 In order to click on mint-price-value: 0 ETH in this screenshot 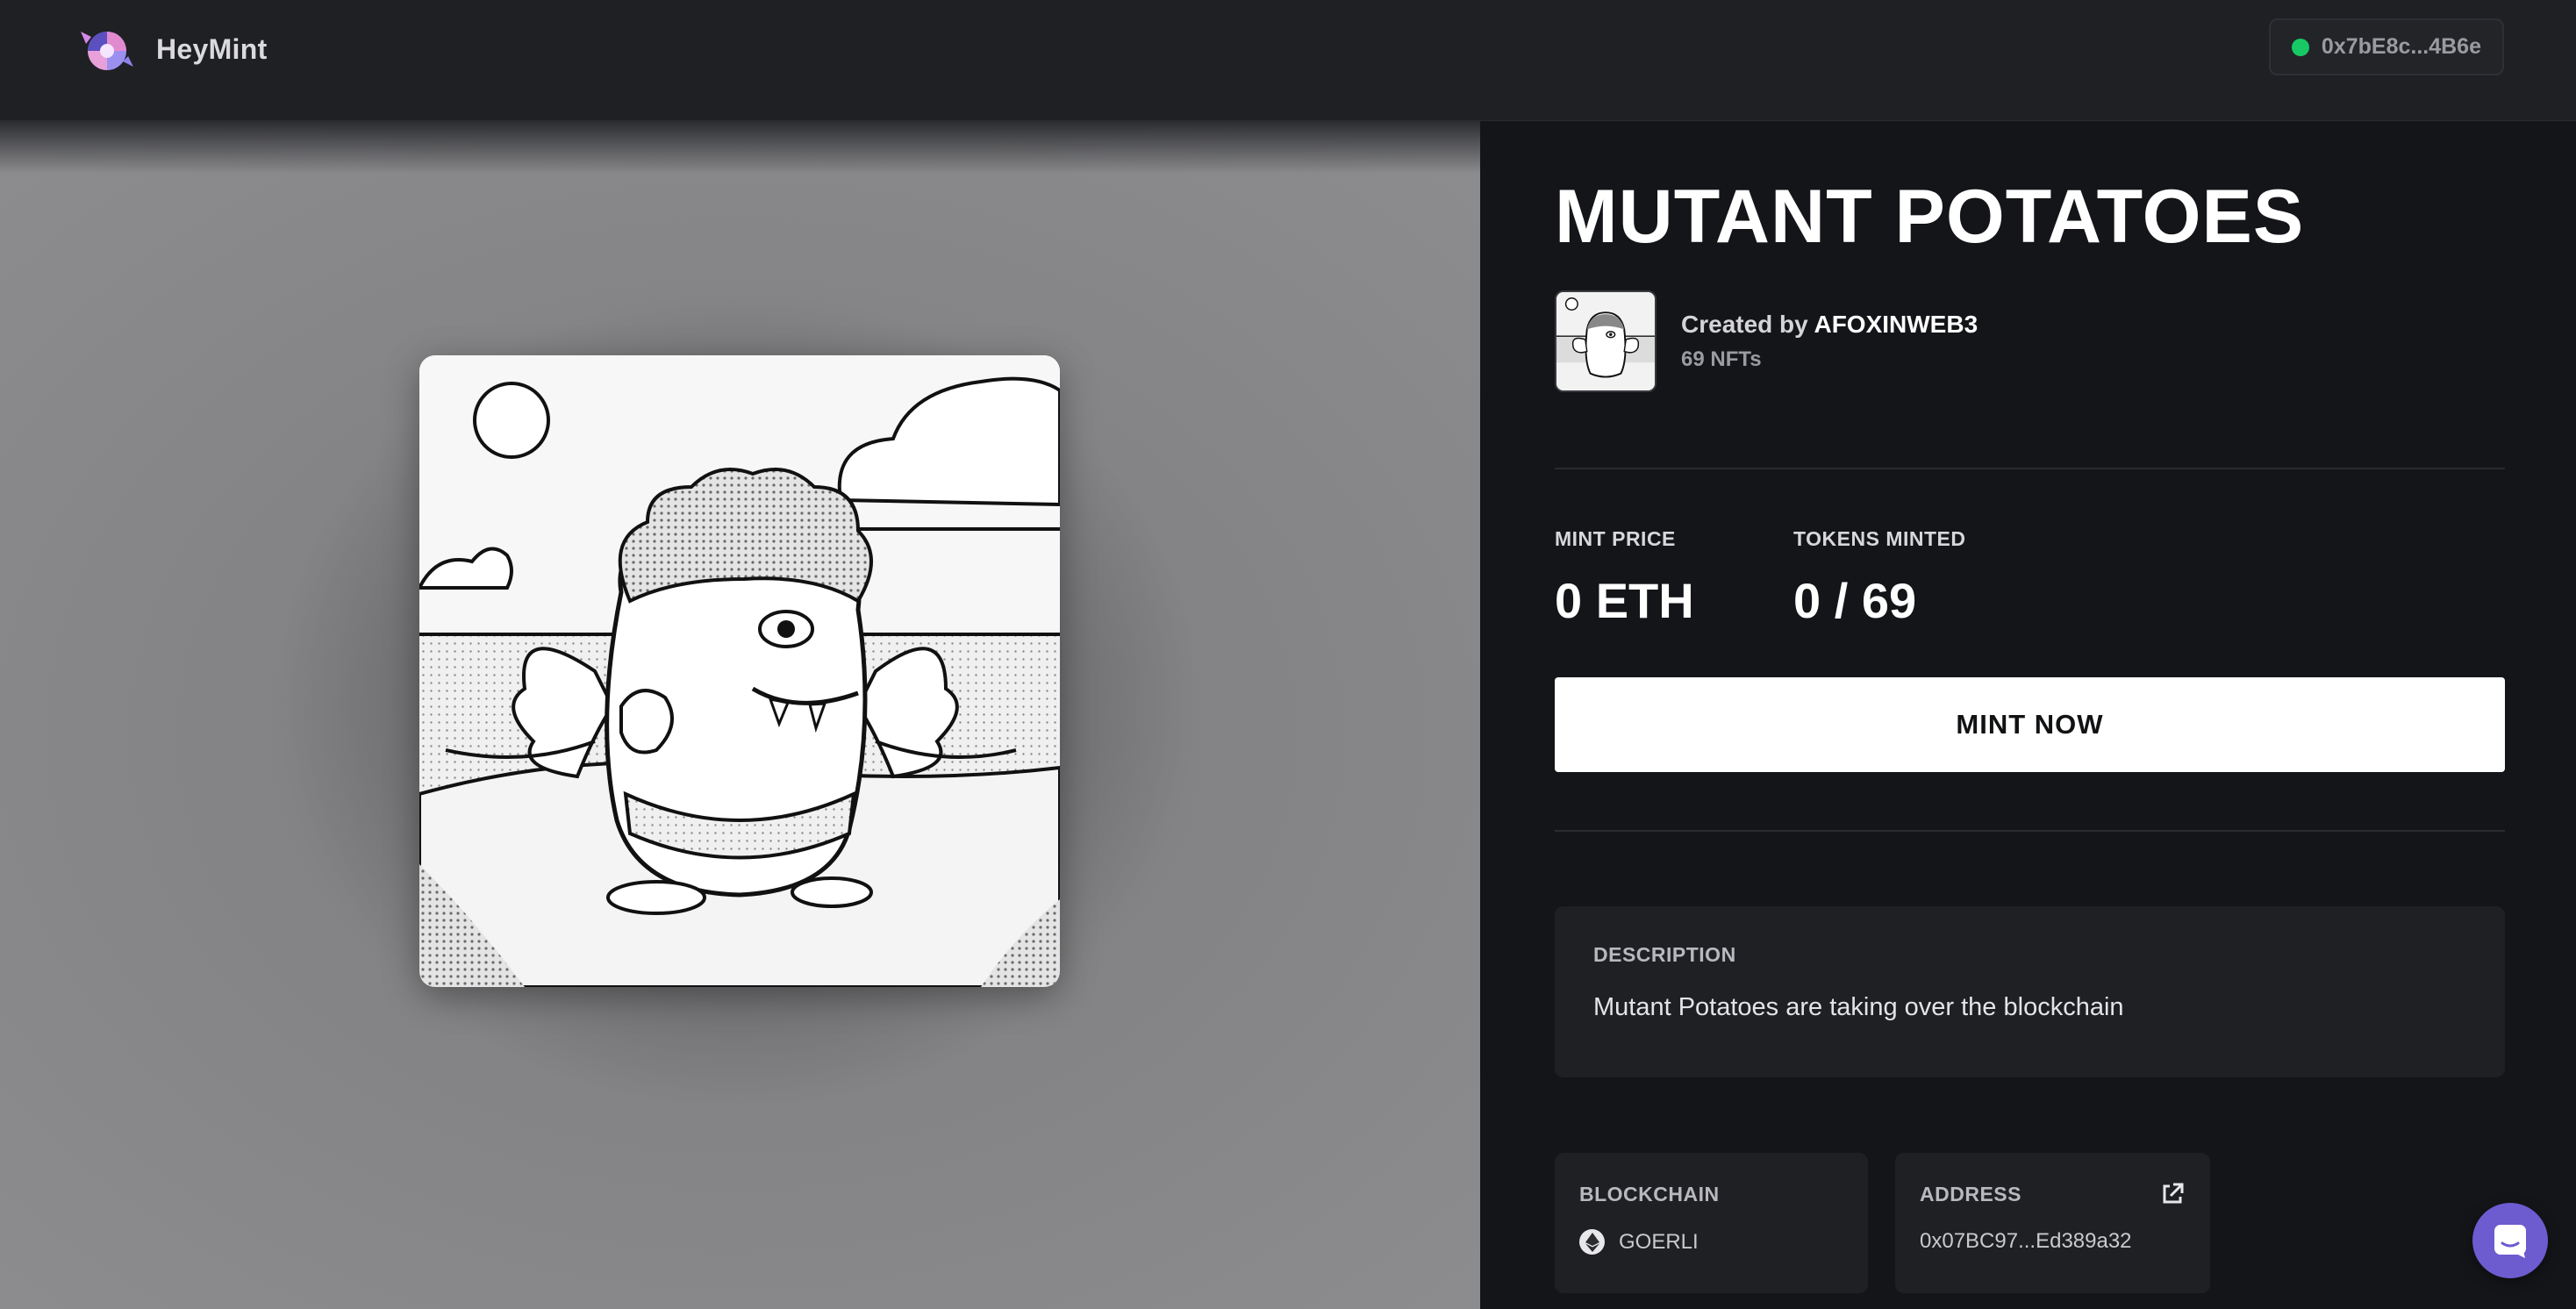, I will do `click(1624, 600)`.